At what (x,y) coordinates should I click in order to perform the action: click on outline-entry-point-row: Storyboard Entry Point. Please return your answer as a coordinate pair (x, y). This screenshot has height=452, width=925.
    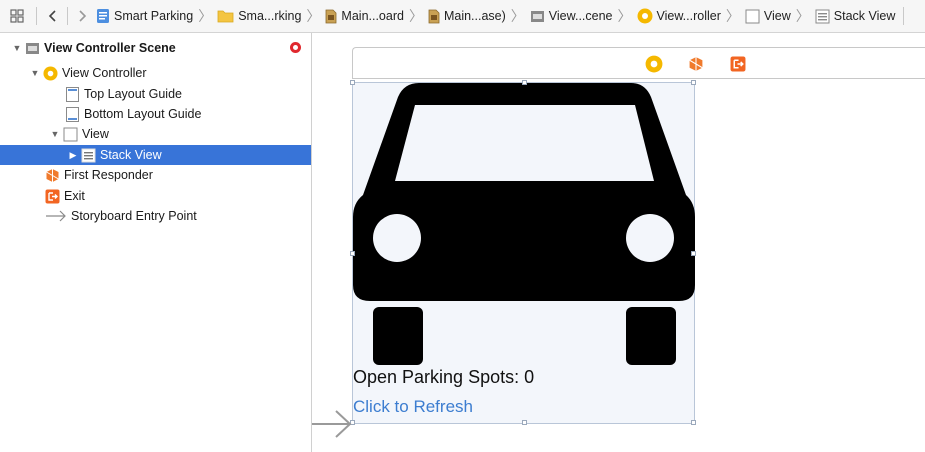
    Looking at the image, I should click on (155, 216).